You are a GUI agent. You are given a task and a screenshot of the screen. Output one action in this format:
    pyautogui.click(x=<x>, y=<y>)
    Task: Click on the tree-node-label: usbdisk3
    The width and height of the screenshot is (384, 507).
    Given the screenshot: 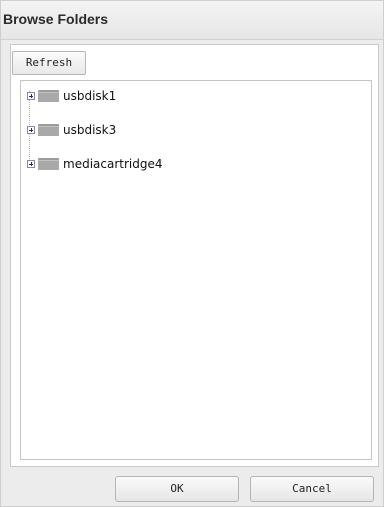 What is the action you would take?
    pyautogui.click(x=90, y=130)
    